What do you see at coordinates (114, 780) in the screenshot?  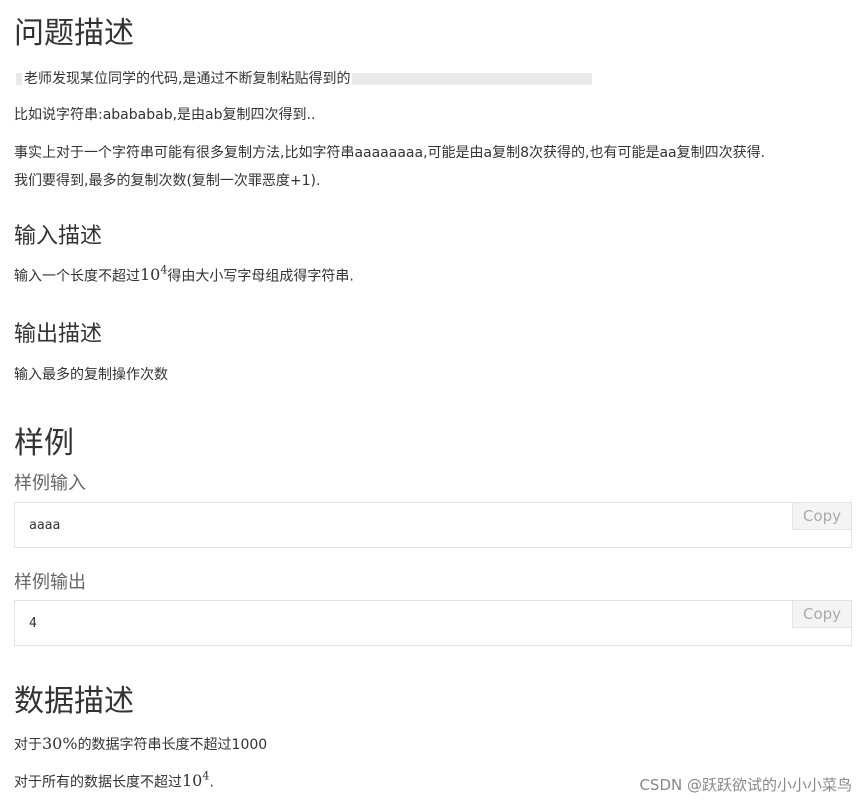 I see `data-desc-line-2: 对于所有的数据长度不超过104.` at bounding box center [114, 780].